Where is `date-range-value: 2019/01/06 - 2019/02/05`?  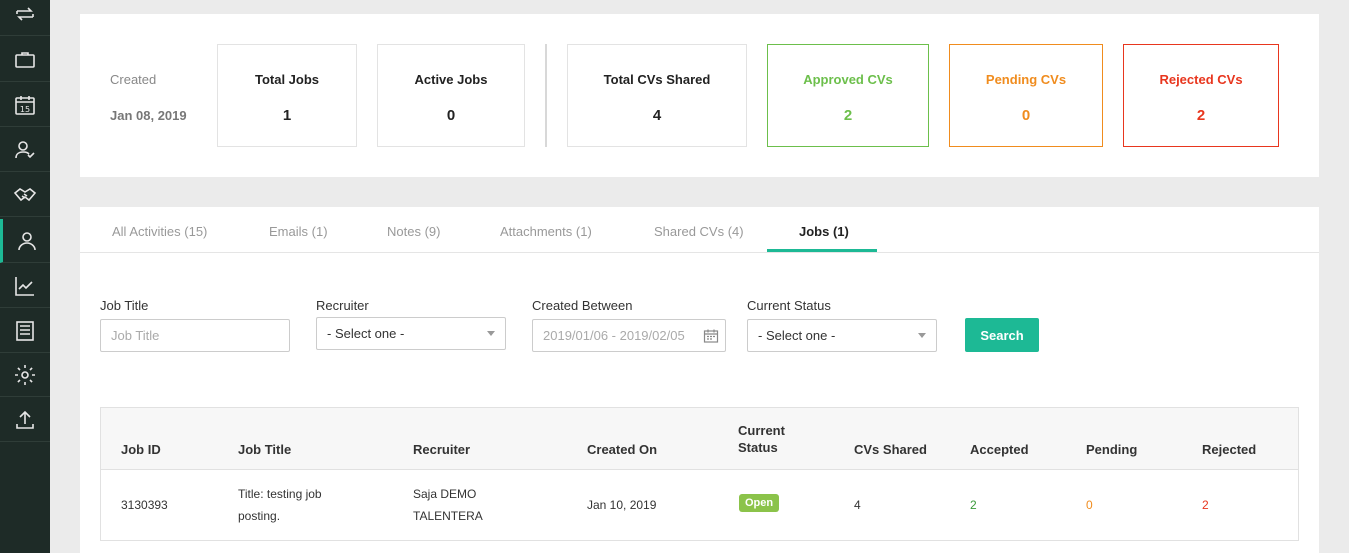 date-range-value: 2019/01/06 - 2019/02/05 is located at coordinates (614, 335).